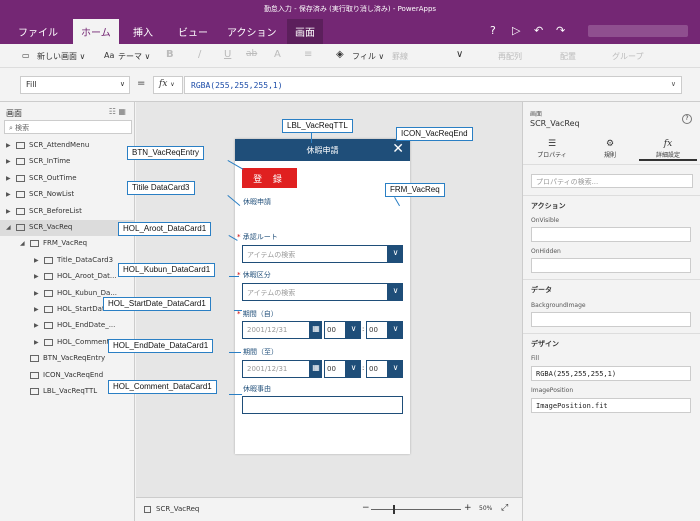  Describe the element at coordinates (459, 54) in the screenshot. I see `more-chevron-icon: ∨` at that location.